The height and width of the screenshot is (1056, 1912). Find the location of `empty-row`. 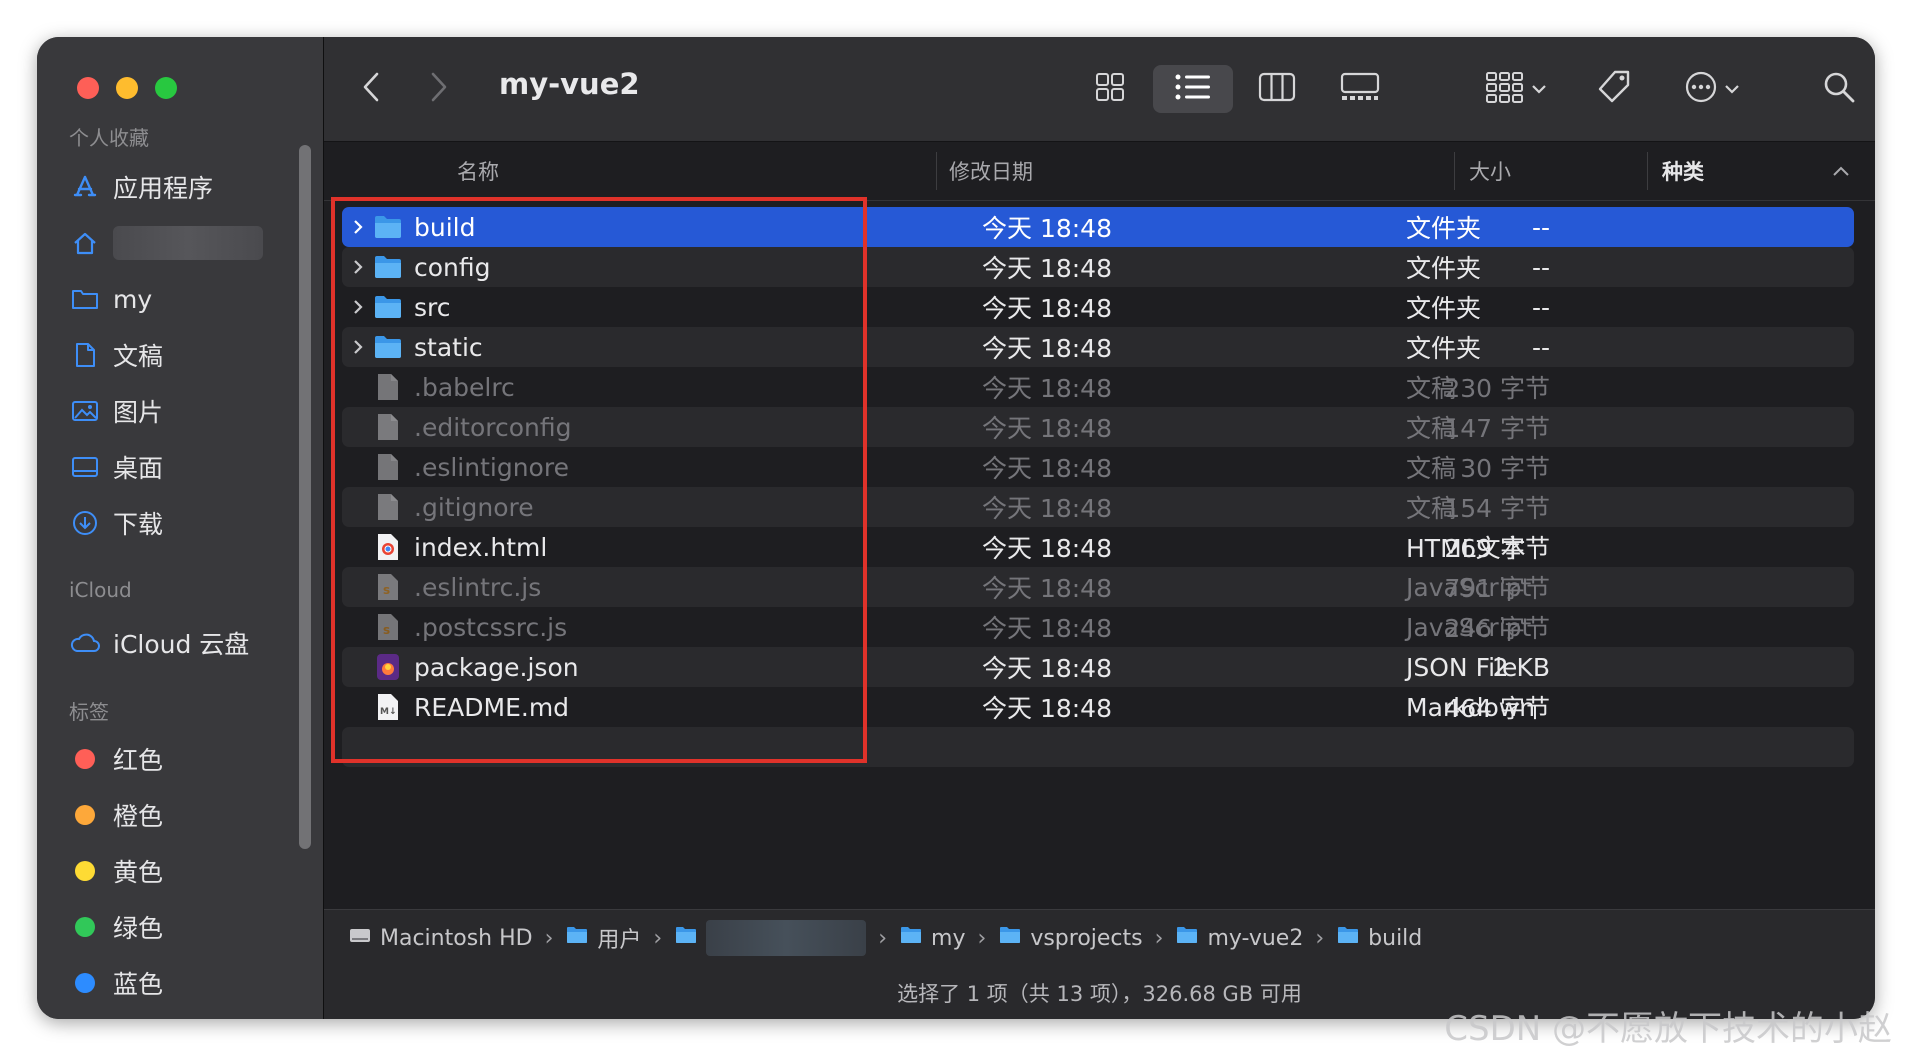

empty-row is located at coordinates (1098, 787).